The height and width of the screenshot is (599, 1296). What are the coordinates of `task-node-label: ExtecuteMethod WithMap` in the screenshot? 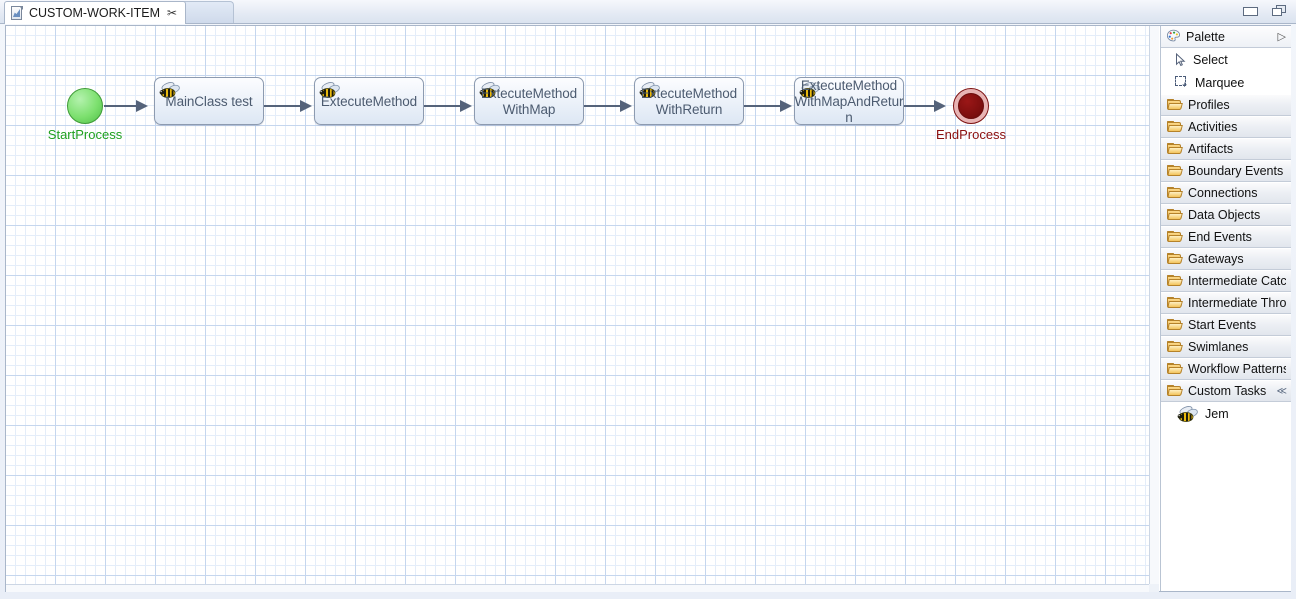 It's located at (529, 101).